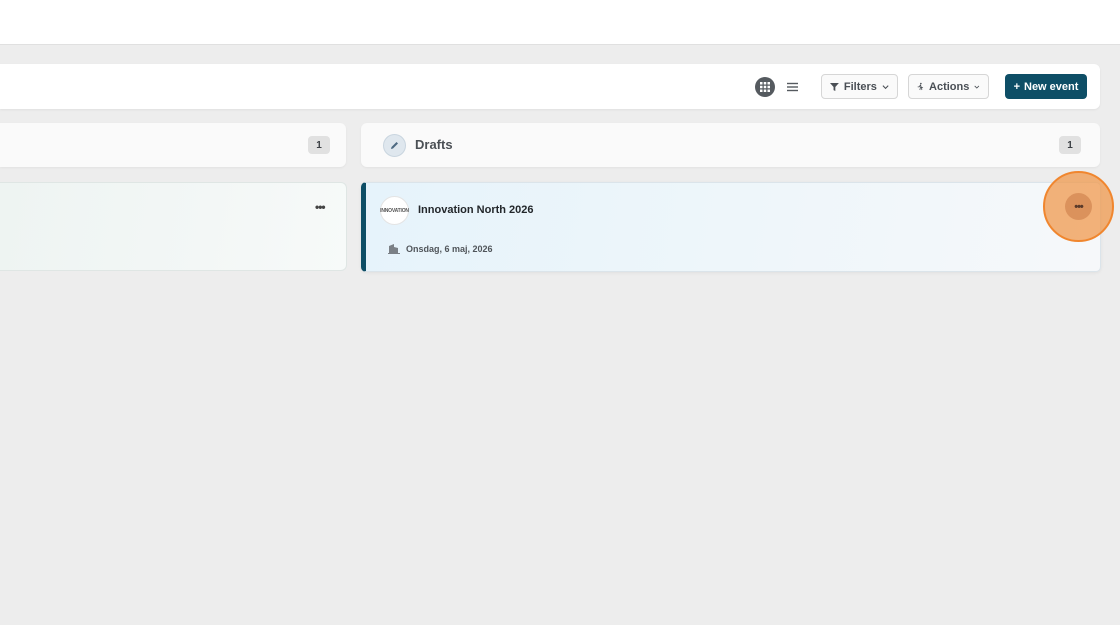 This screenshot has width=1120, height=625. I want to click on plus-icon: +, so click(1016, 86).